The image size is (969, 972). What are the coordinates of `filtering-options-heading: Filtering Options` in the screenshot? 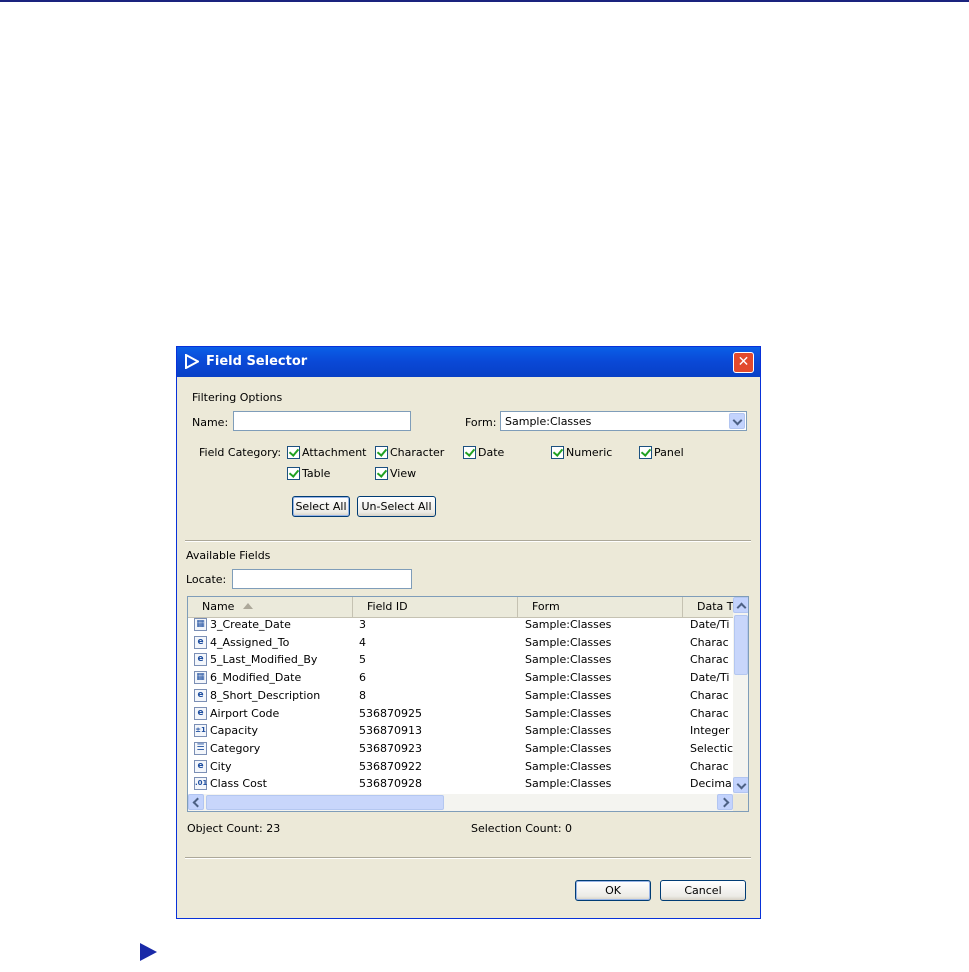 It's located at (237, 397).